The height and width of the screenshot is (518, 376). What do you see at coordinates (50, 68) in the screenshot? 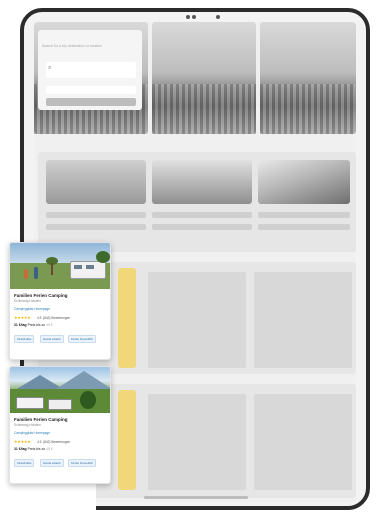
I see `search-icon: ⌕` at bounding box center [50, 68].